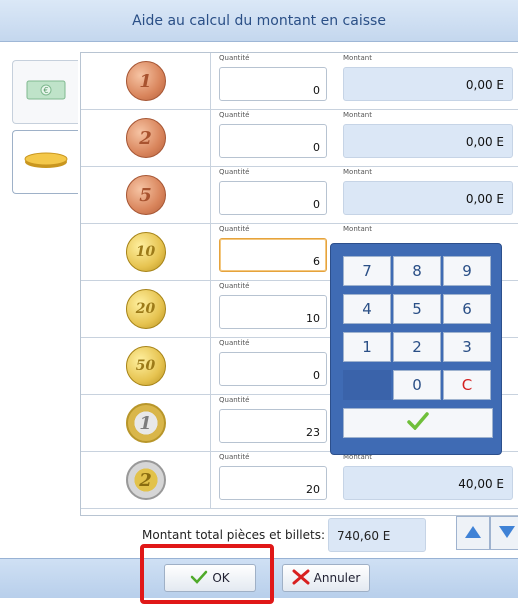 The width and height of the screenshot is (518, 604). I want to click on ok-button: OK, so click(210, 578).